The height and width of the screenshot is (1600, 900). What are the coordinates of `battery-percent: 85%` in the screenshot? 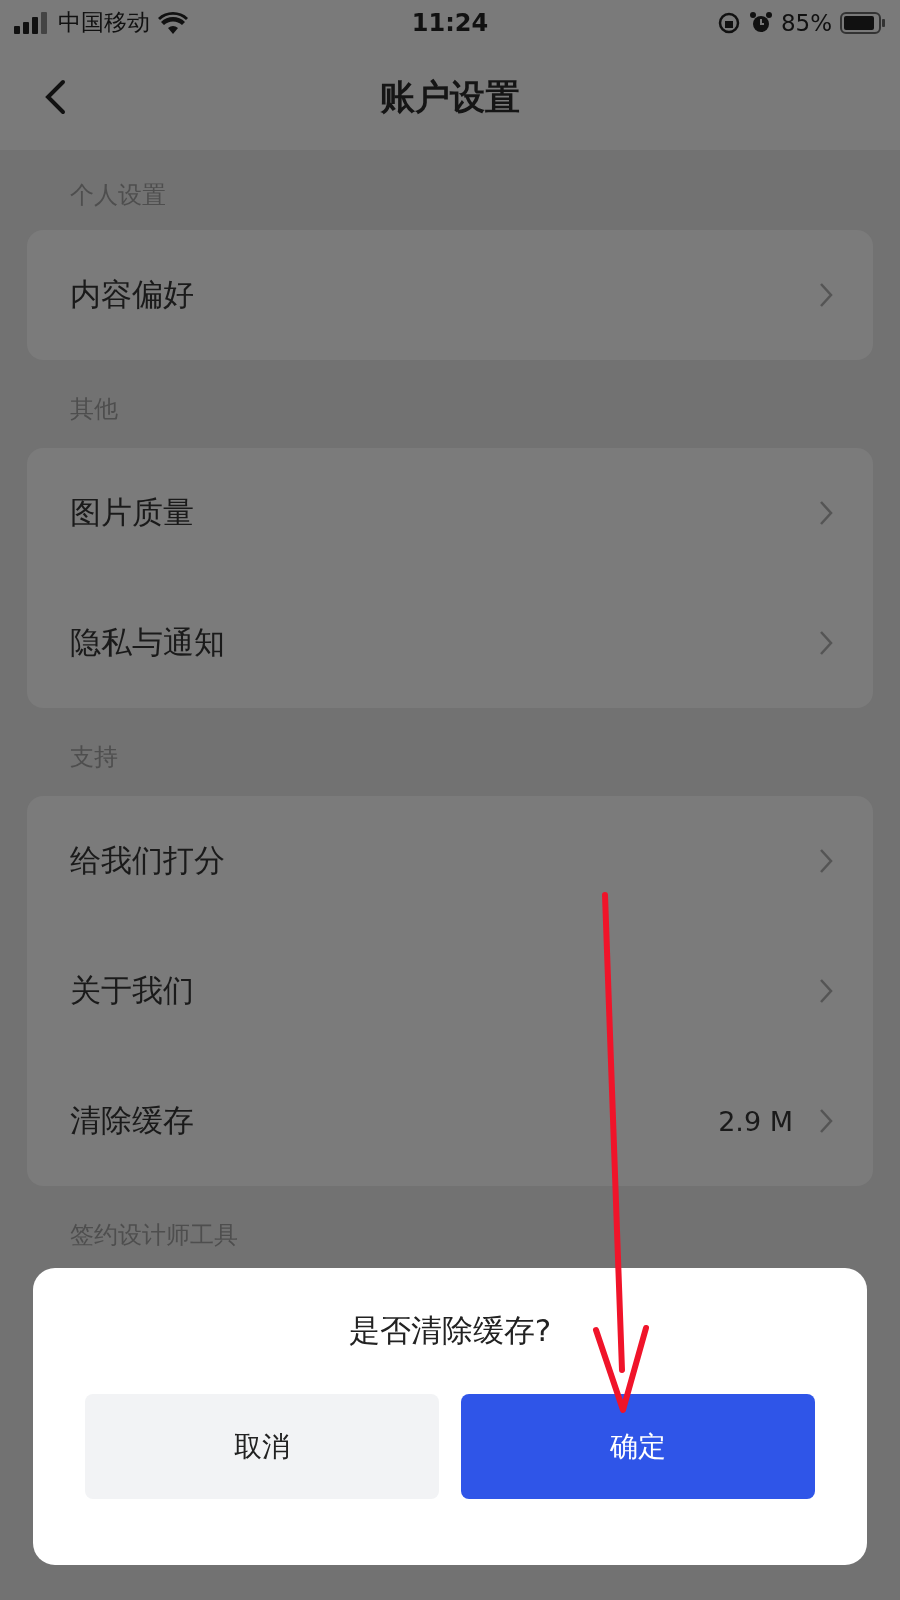 It's located at (806, 22).